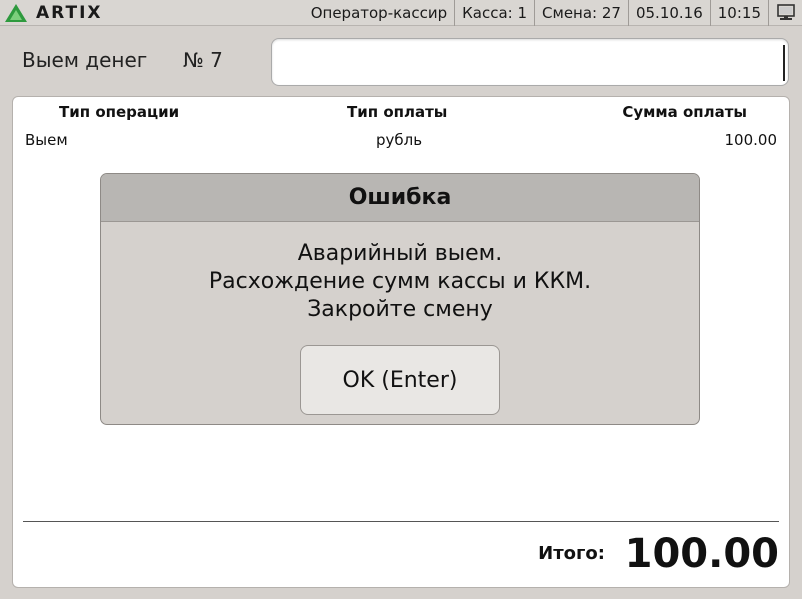  What do you see at coordinates (399, 140) in the screenshot?
I see `table-cell-payment: рубль` at bounding box center [399, 140].